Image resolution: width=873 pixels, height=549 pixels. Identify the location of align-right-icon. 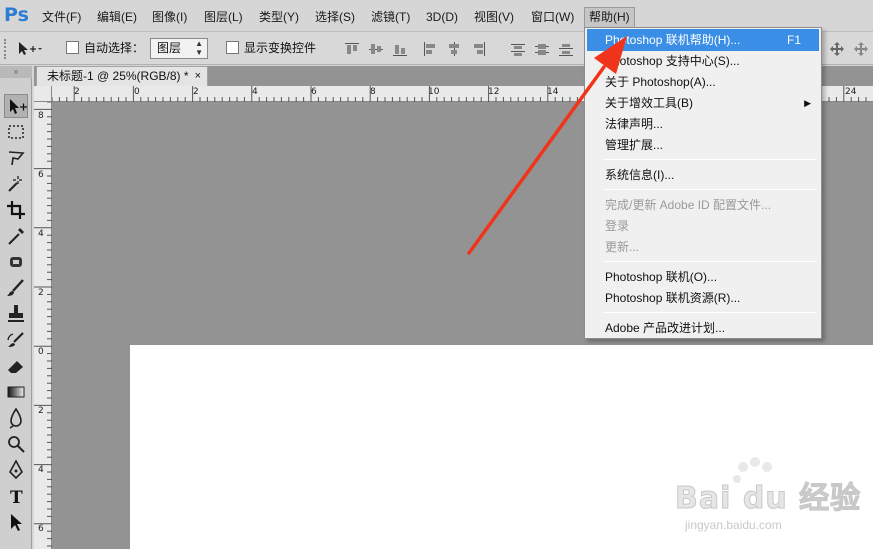
(478, 49).